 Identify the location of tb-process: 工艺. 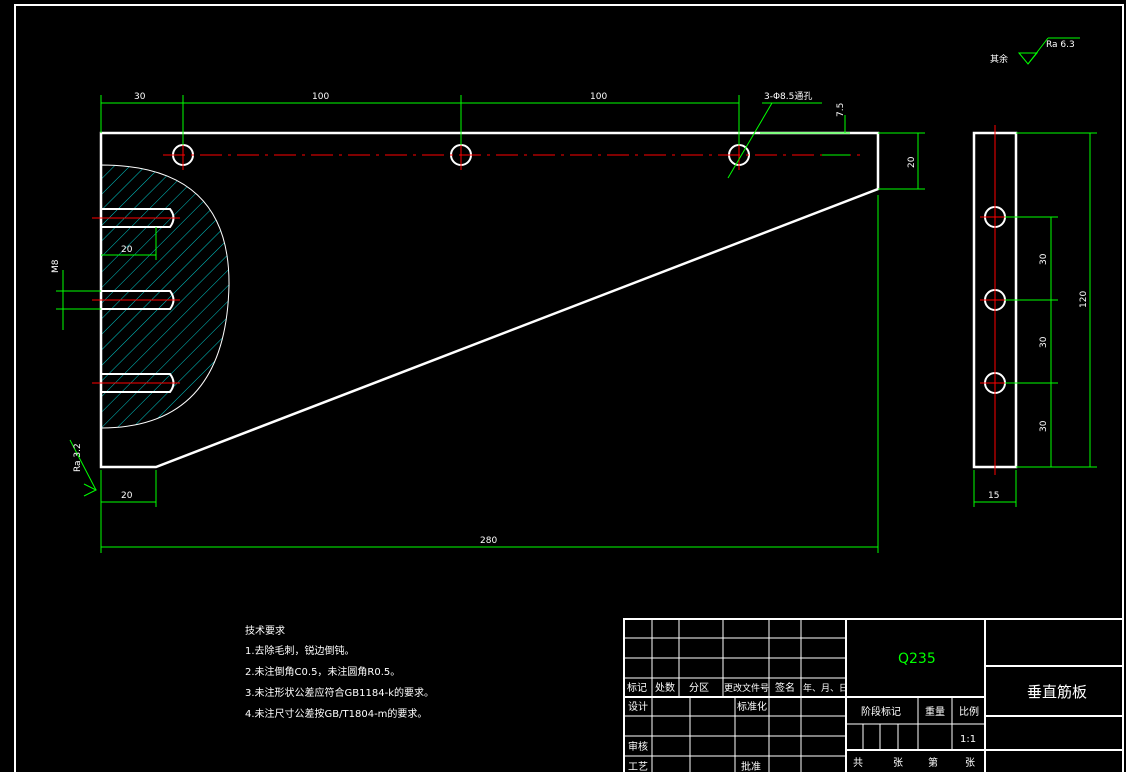
(638, 766).